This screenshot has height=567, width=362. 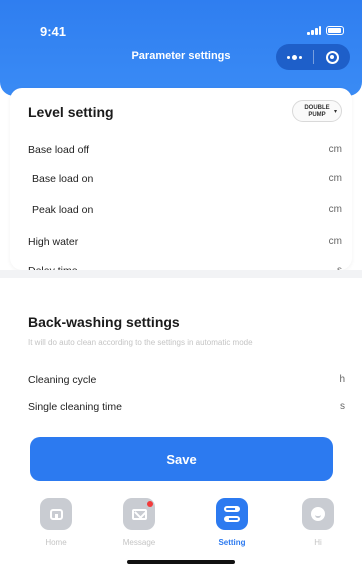 I want to click on tab-label: Hi, so click(x=318, y=542).